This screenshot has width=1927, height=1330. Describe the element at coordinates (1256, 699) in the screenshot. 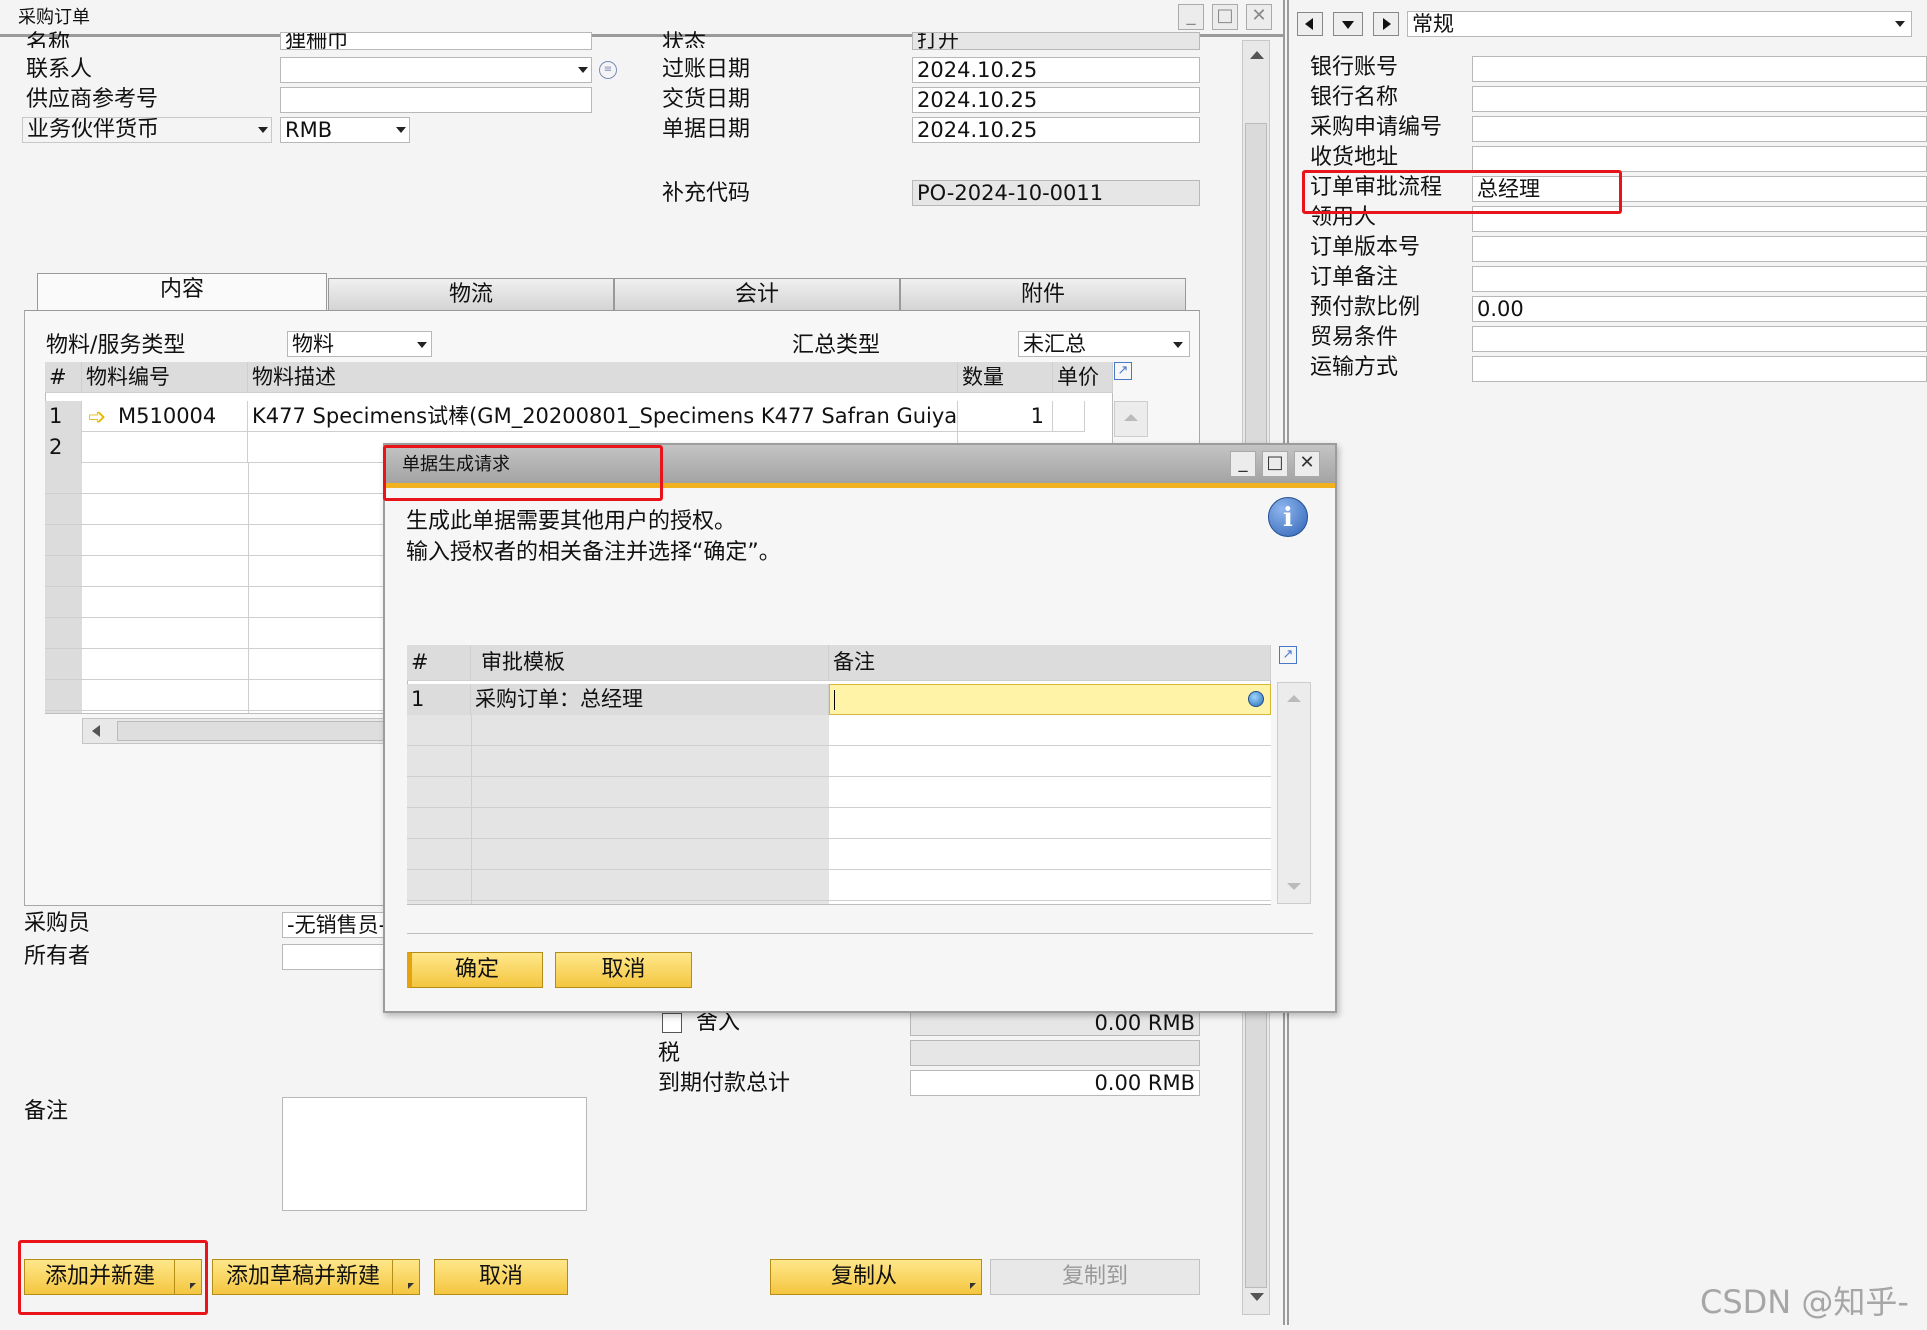

I see `globe-icon` at that location.